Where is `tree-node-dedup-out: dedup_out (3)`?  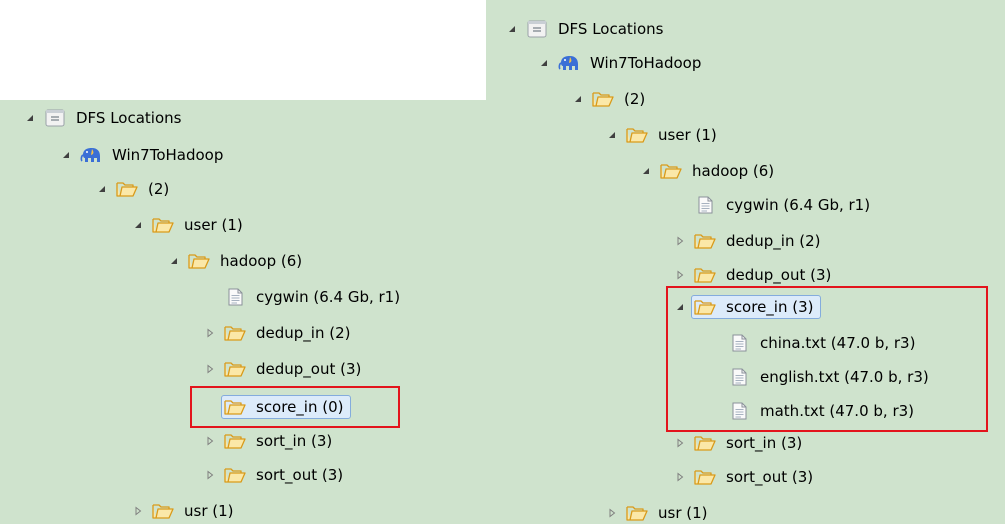 tree-node-dedup-out: dedup_out (3) is located at coordinates (283, 369).